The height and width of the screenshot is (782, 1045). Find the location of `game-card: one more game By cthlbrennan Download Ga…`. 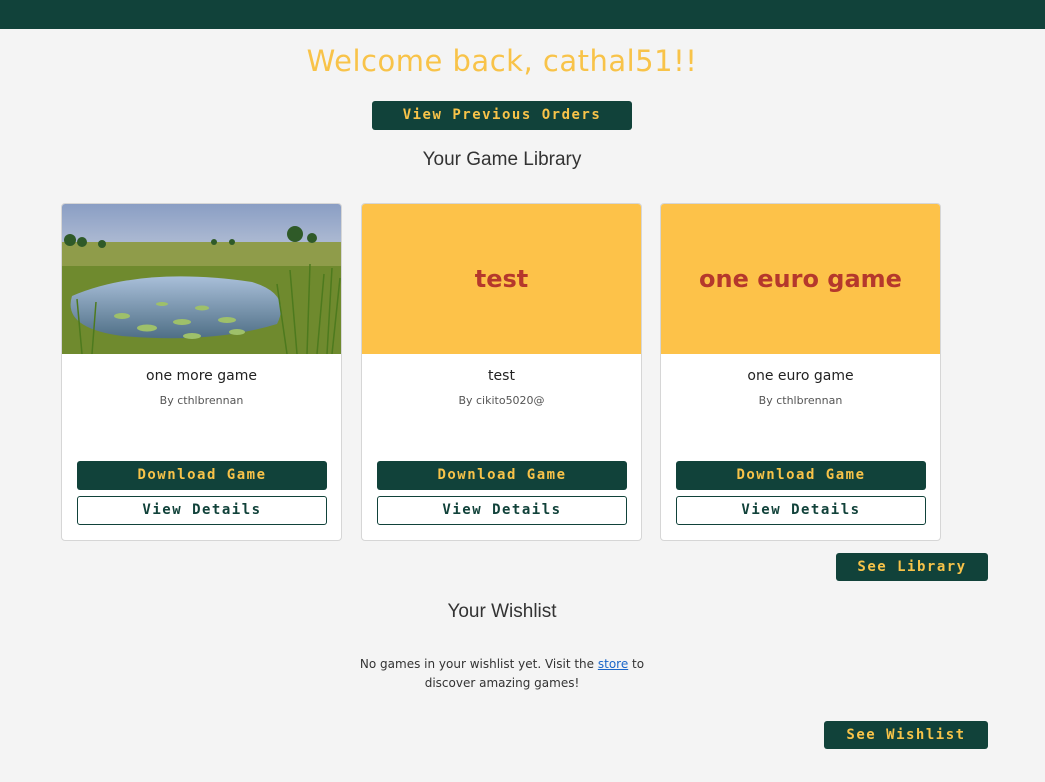

game-card: one more game By cthlbrennan Download Ga… is located at coordinates (201, 372).